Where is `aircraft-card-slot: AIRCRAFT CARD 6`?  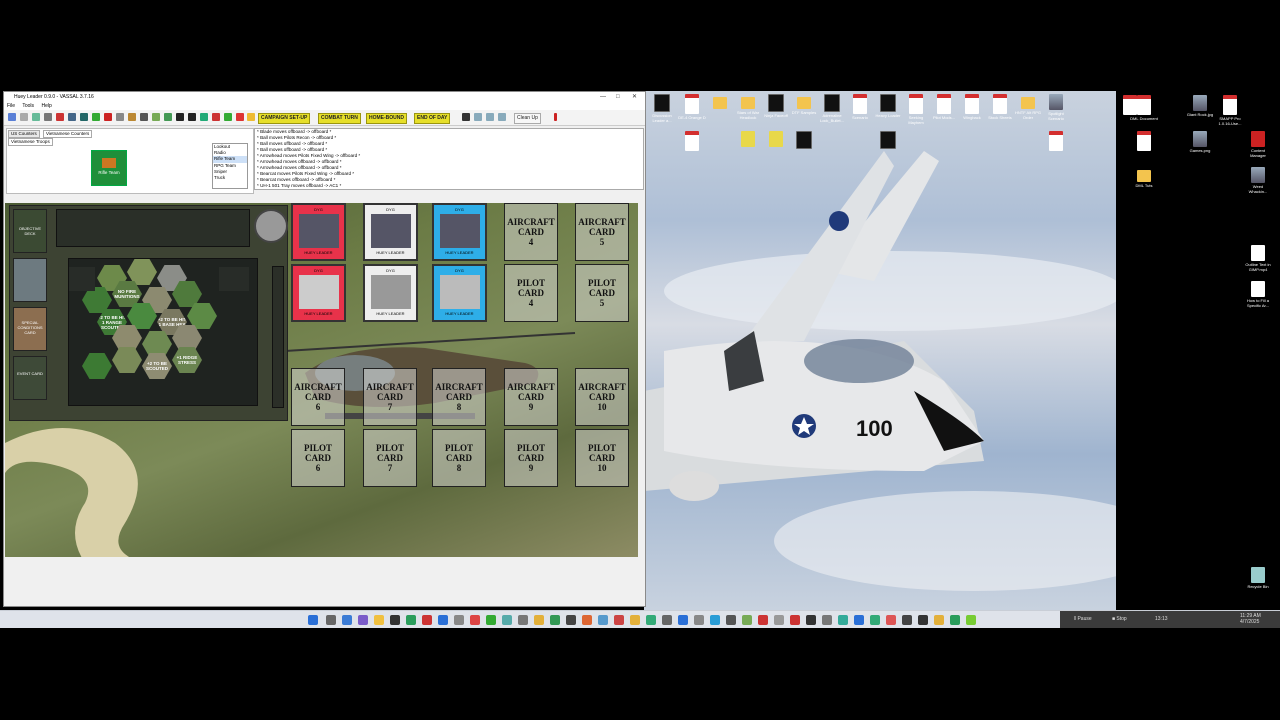 aircraft-card-slot: AIRCRAFT CARD 6 is located at coordinates (318, 397).